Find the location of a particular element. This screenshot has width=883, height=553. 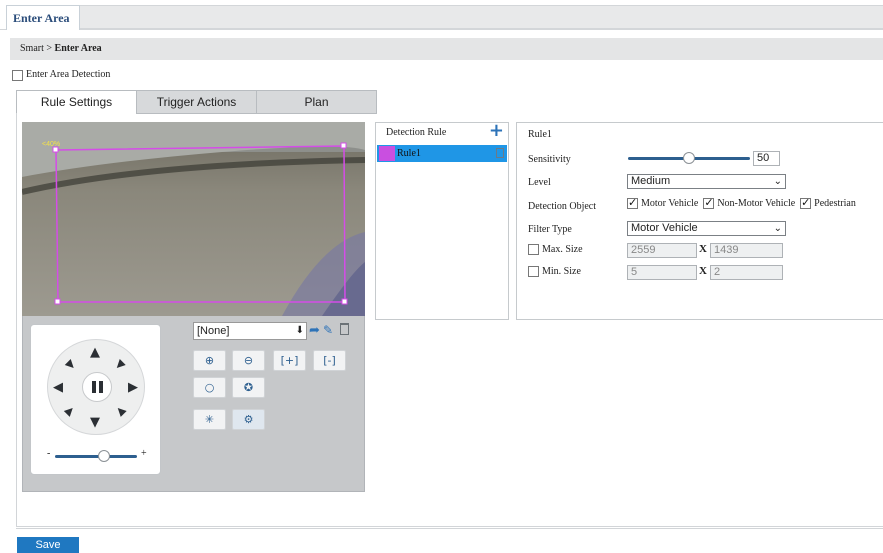

chevron-down-icon: ⬇ is located at coordinates (299, 330).